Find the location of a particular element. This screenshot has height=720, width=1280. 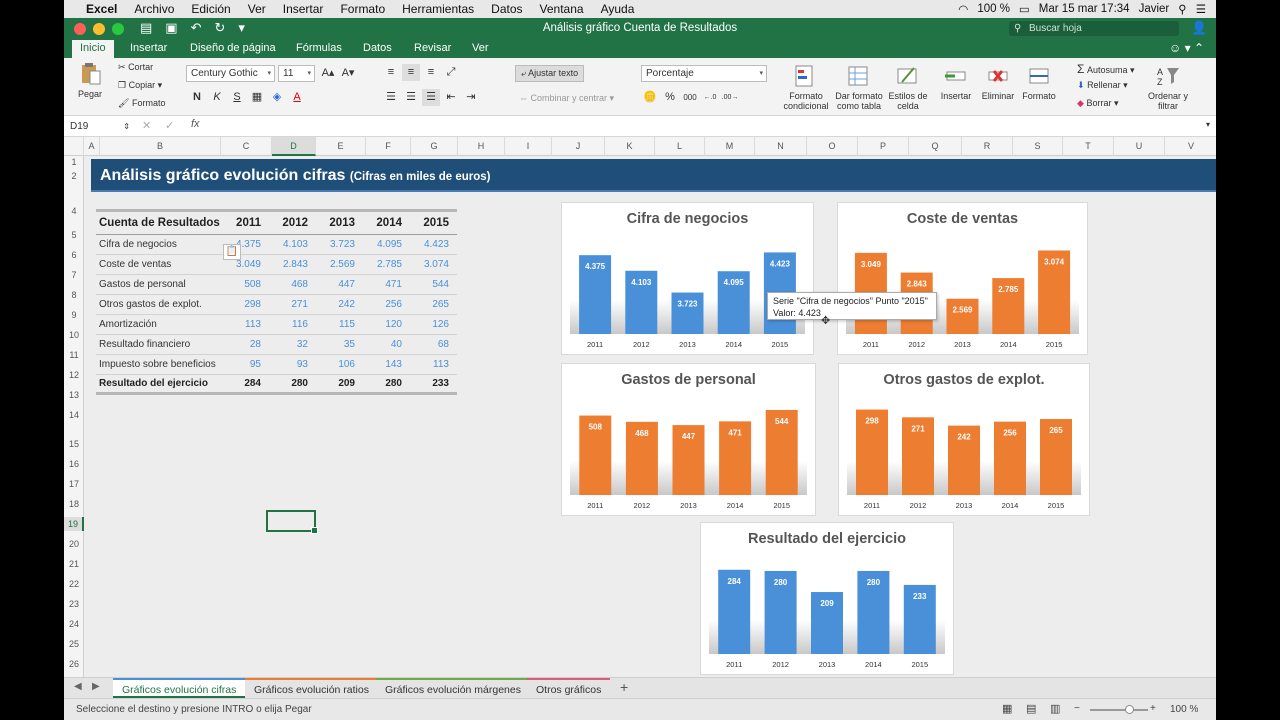

column-header-f: F is located at coordinates (388, 146).